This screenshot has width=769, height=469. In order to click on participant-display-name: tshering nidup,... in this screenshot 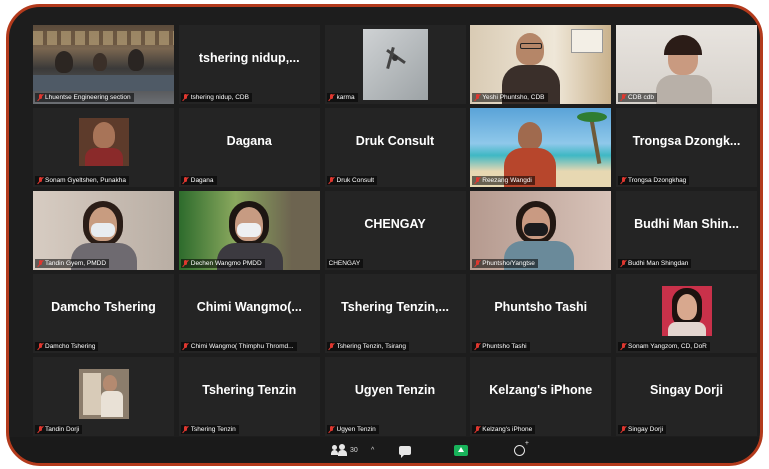, I will do `click(249, 58)`.